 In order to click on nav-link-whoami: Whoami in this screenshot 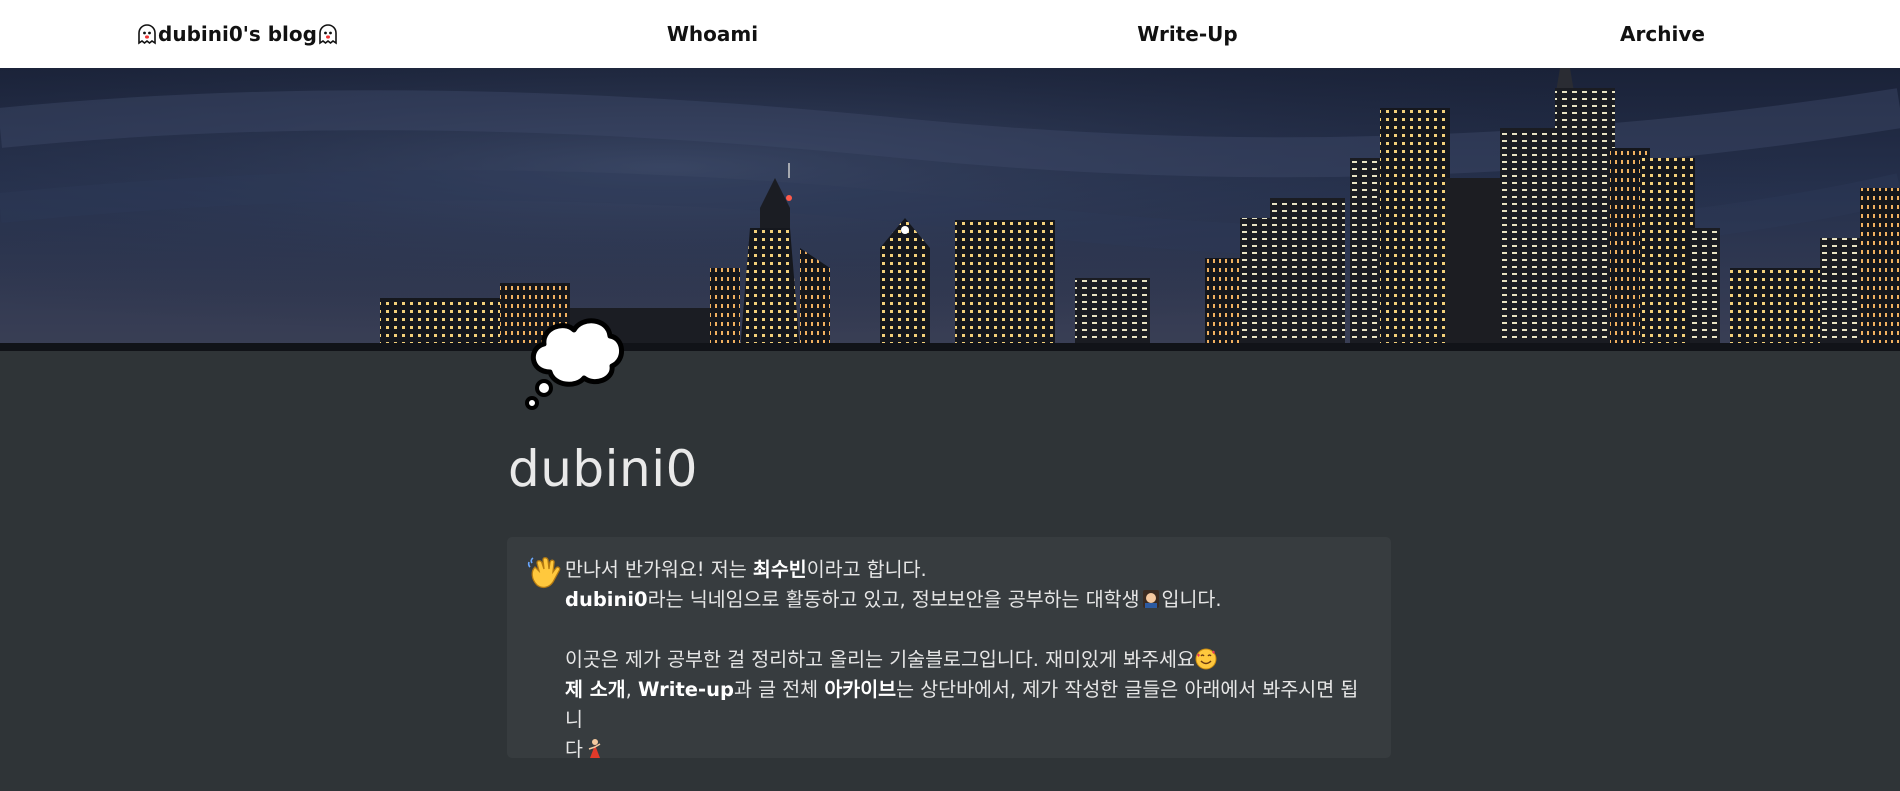, I will do `click(712, 34)`.